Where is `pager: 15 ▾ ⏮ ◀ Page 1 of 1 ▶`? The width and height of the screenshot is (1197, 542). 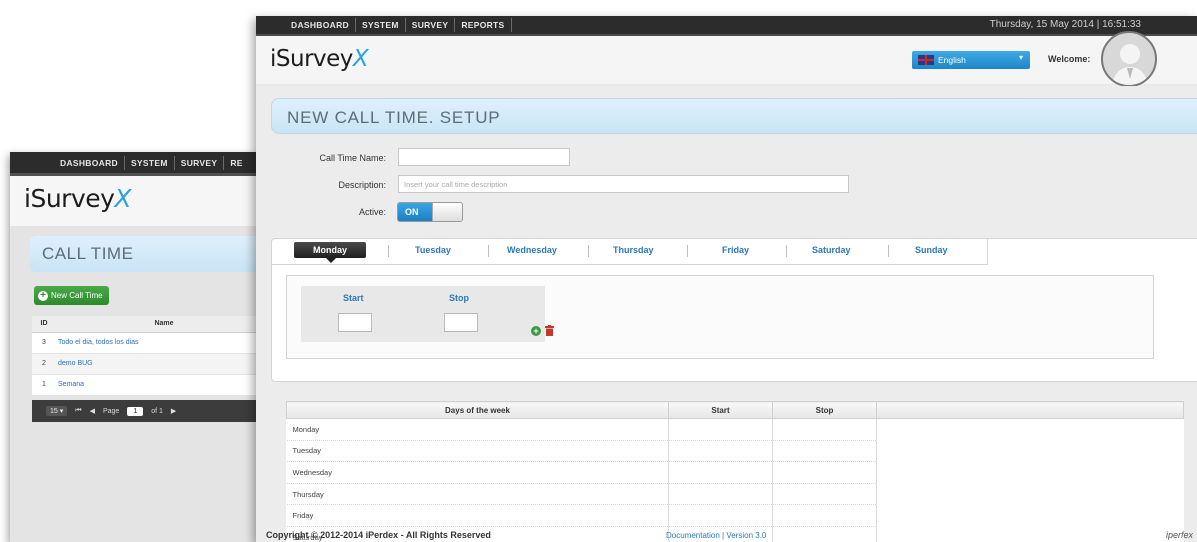
pager: 15 ▾ ⏮ ◀ Page 1 of 1 ▶ is located at coordinates (146, 411).